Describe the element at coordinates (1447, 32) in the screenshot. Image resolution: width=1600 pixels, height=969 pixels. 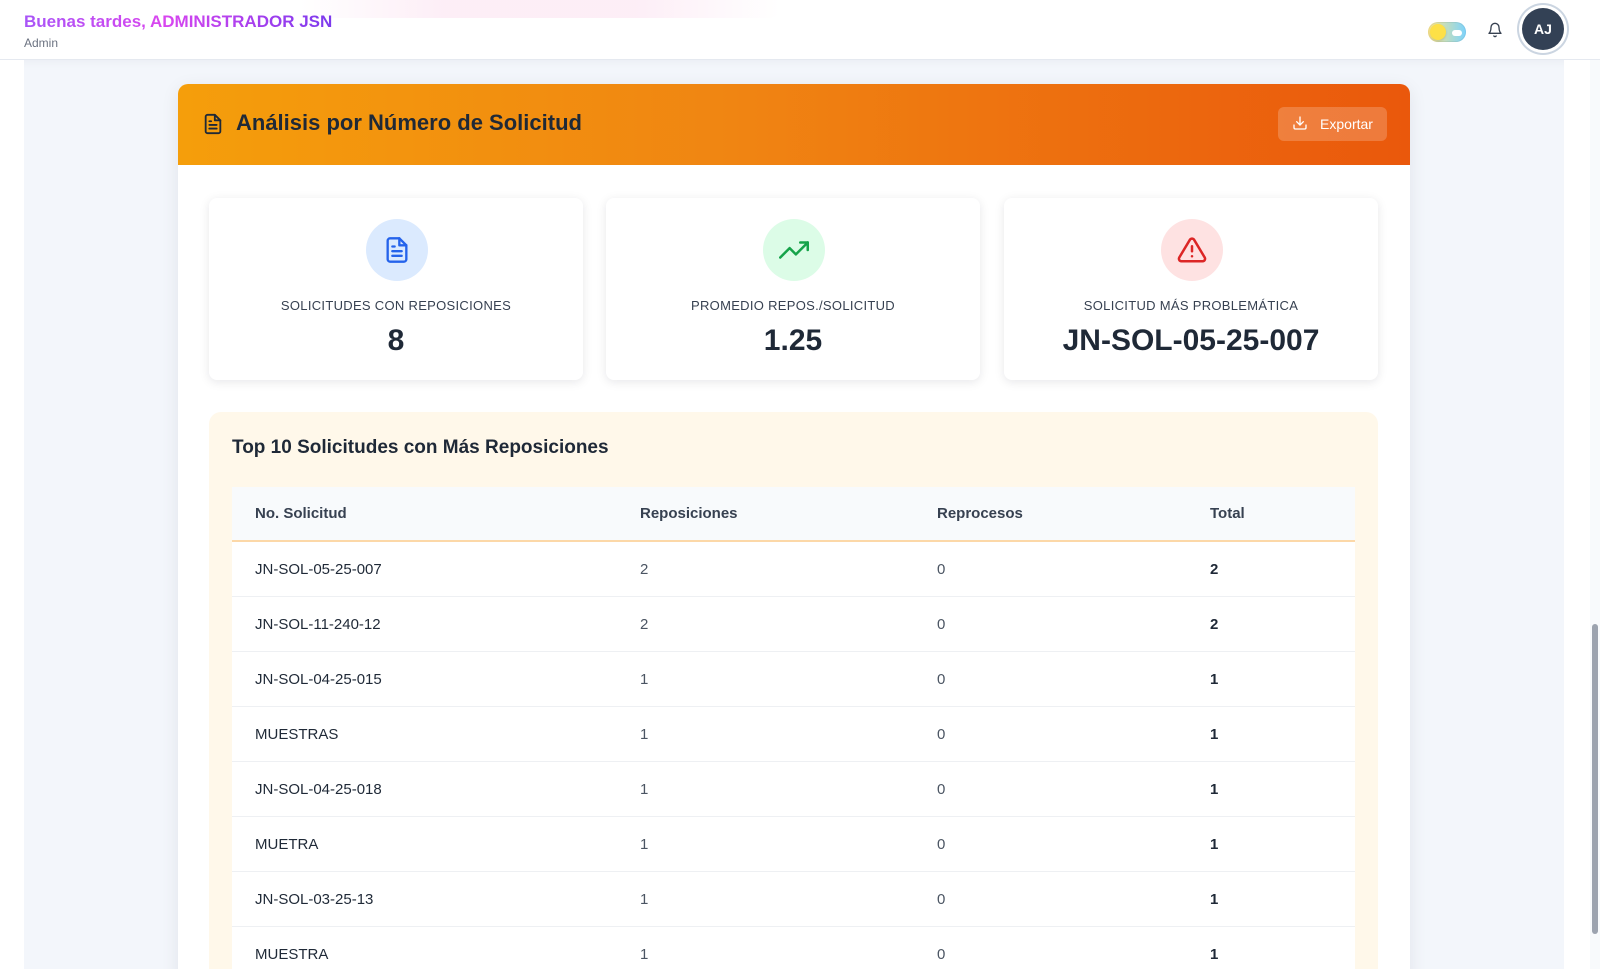
I see `theme-toggle` at that location.